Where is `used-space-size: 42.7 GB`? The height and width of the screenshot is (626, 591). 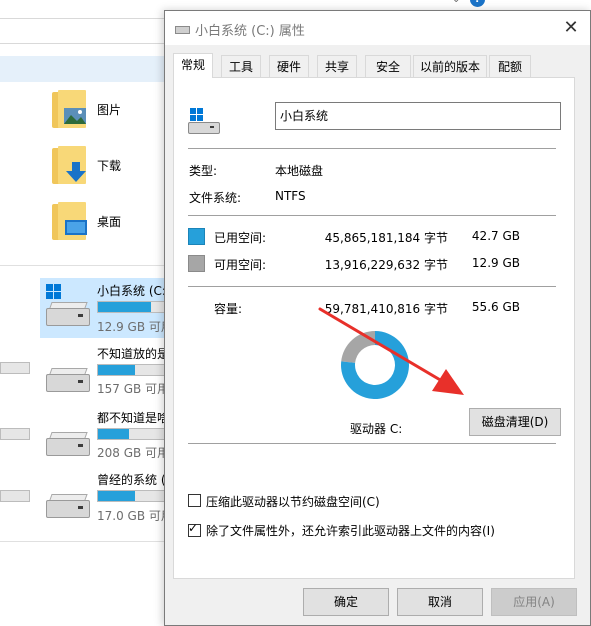 used-space-size: 42.7 GB is located at coordinates (495, 236).